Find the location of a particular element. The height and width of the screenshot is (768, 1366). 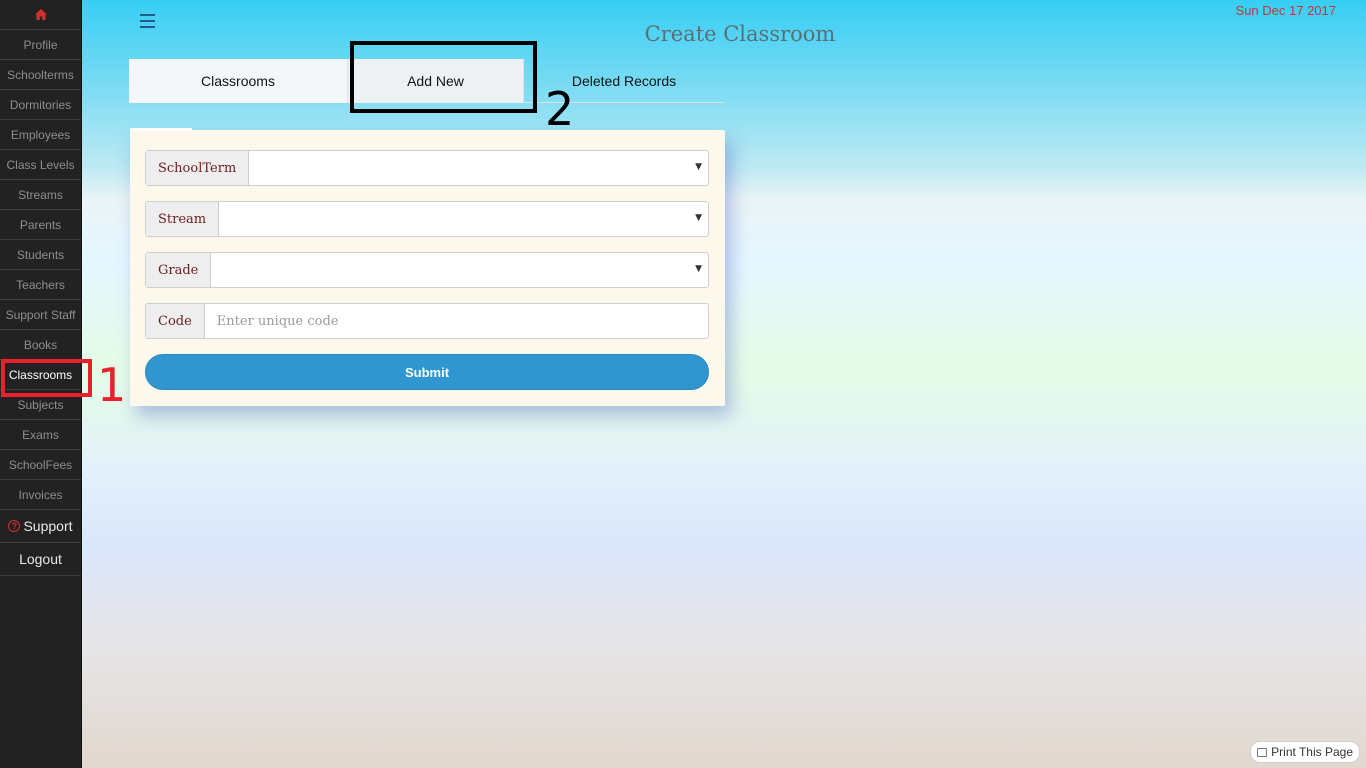

code-label: Code is located at coordinates (175, 321).